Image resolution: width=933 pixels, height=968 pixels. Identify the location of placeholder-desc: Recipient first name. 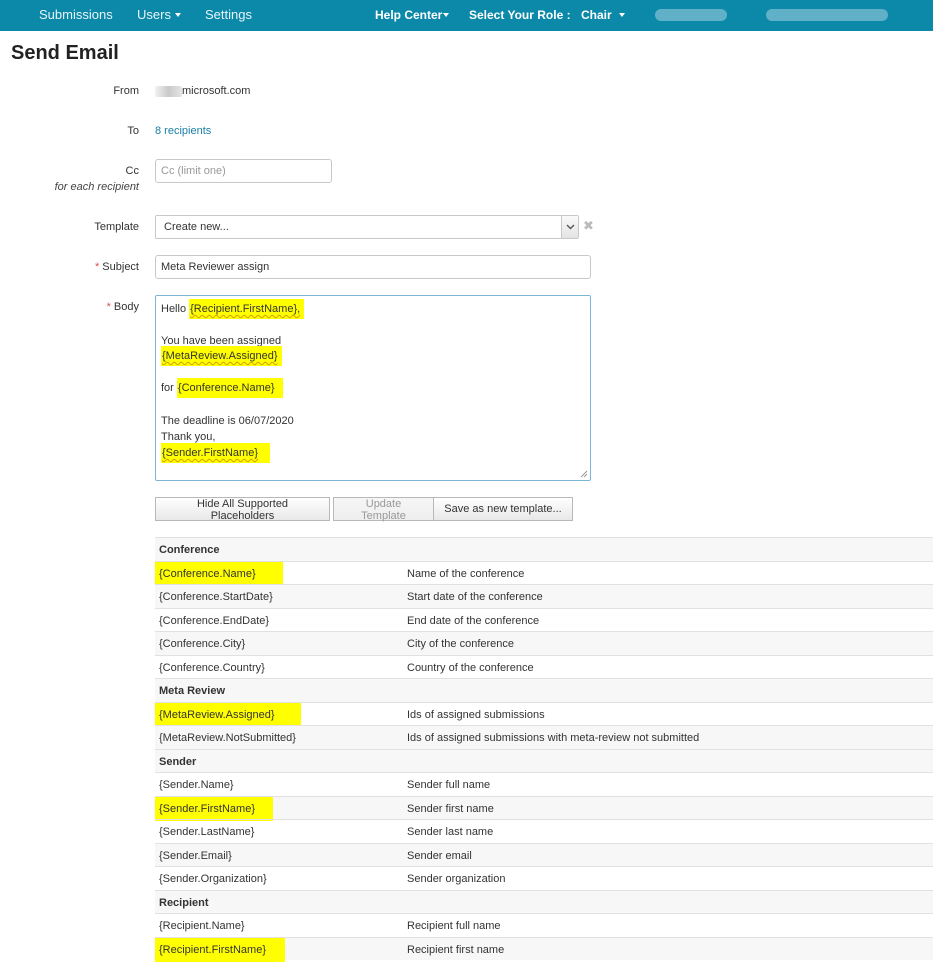
(456, 949).